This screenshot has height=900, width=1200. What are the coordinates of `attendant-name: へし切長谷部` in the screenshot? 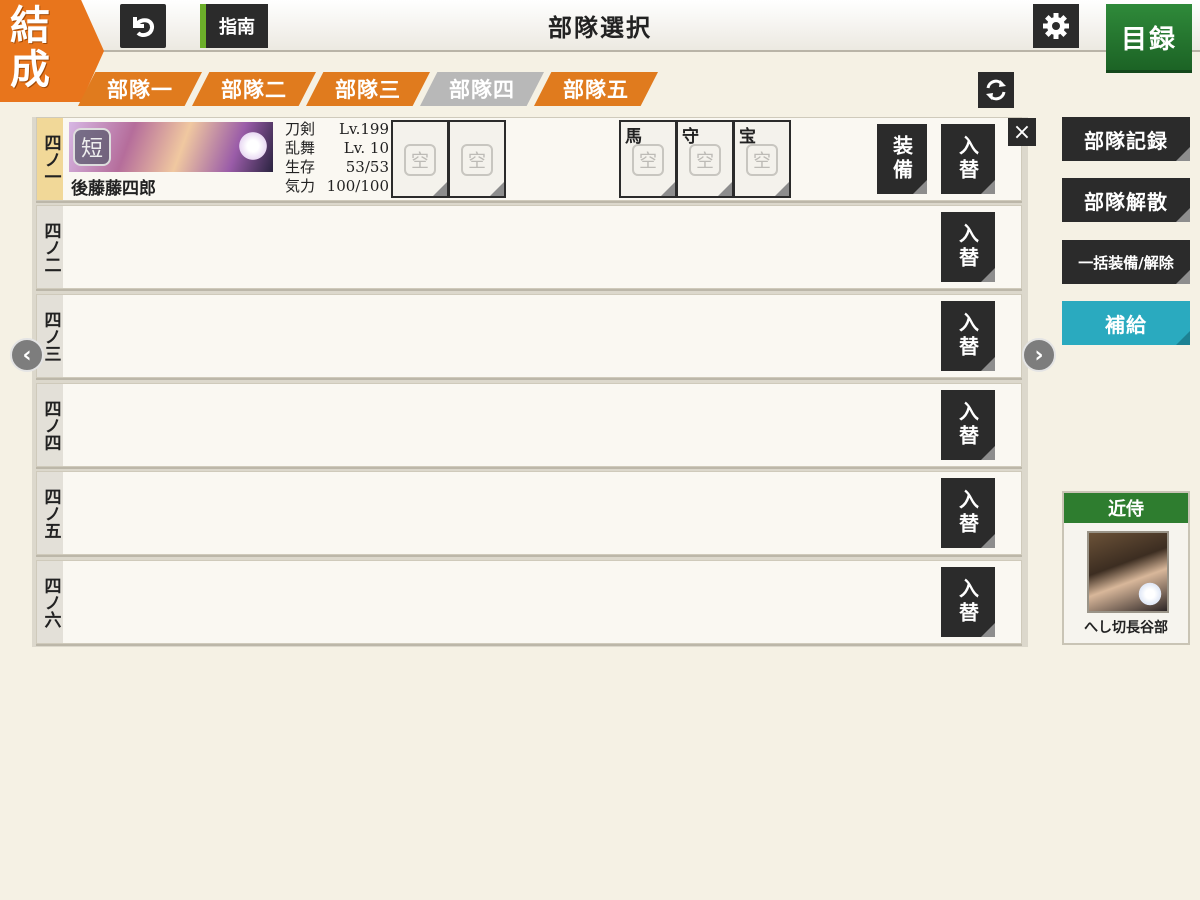 It's located at (1126, 628).